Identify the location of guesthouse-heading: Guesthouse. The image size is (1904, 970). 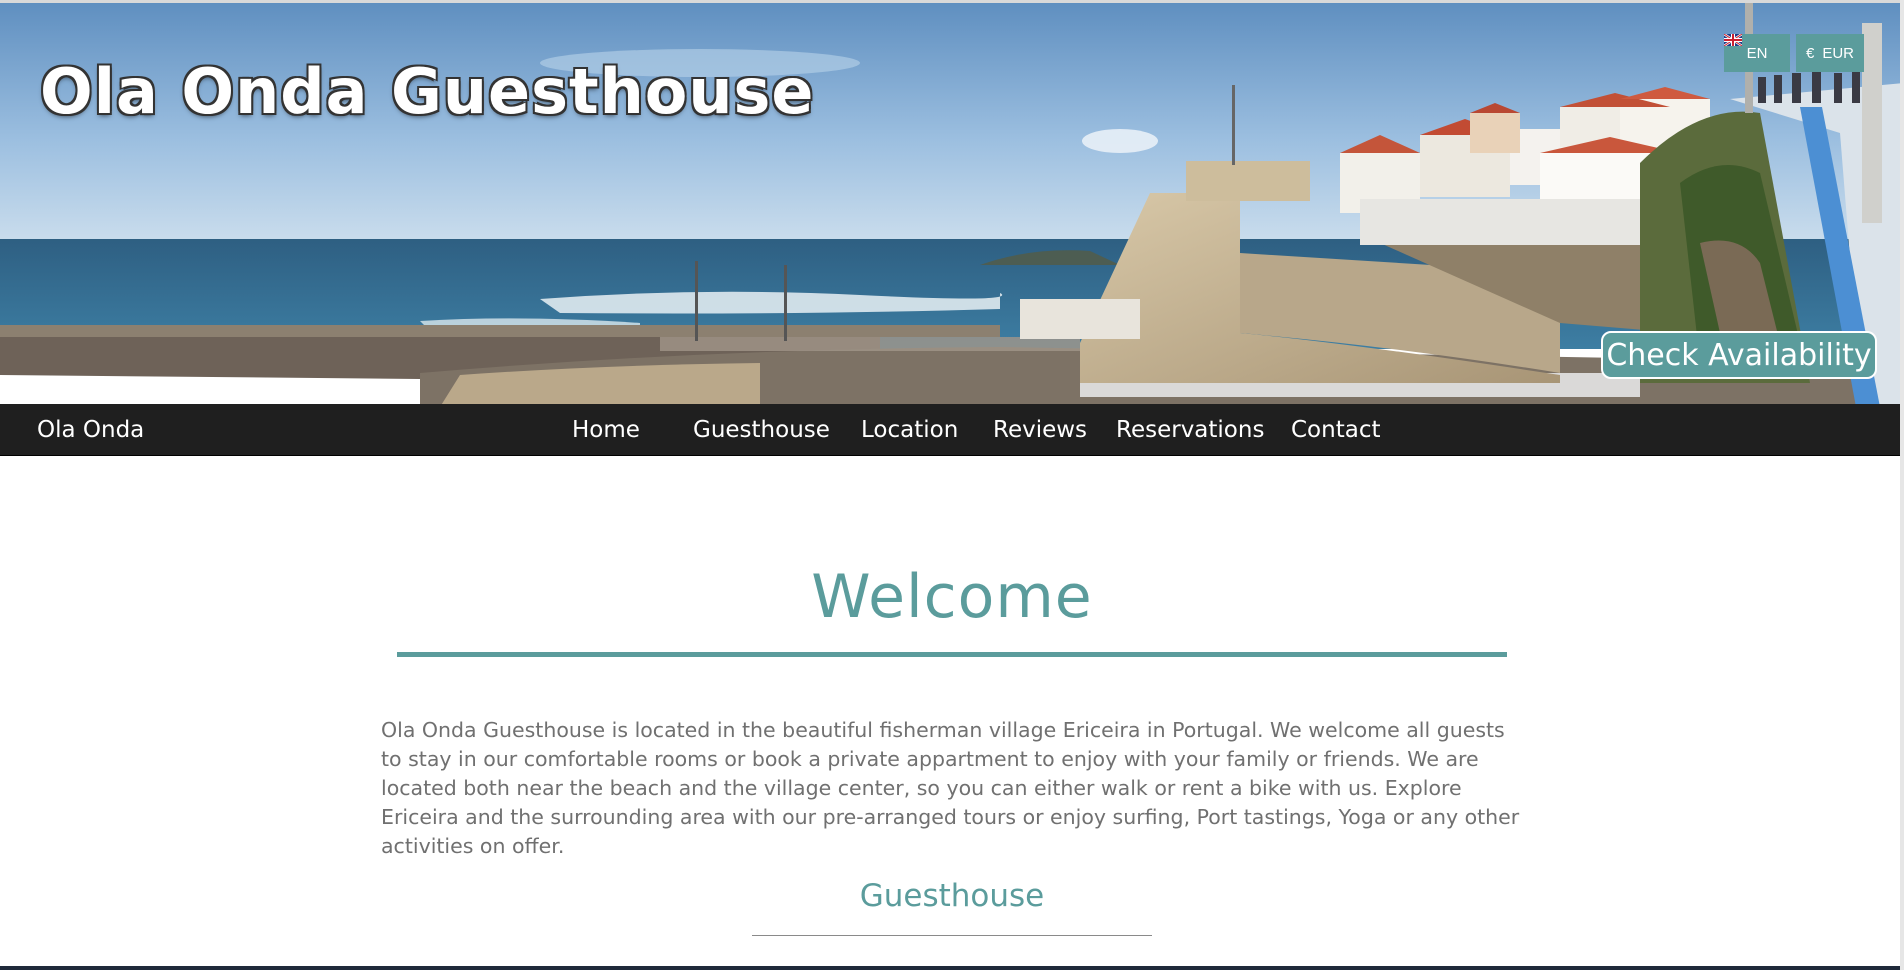
(952, 896).